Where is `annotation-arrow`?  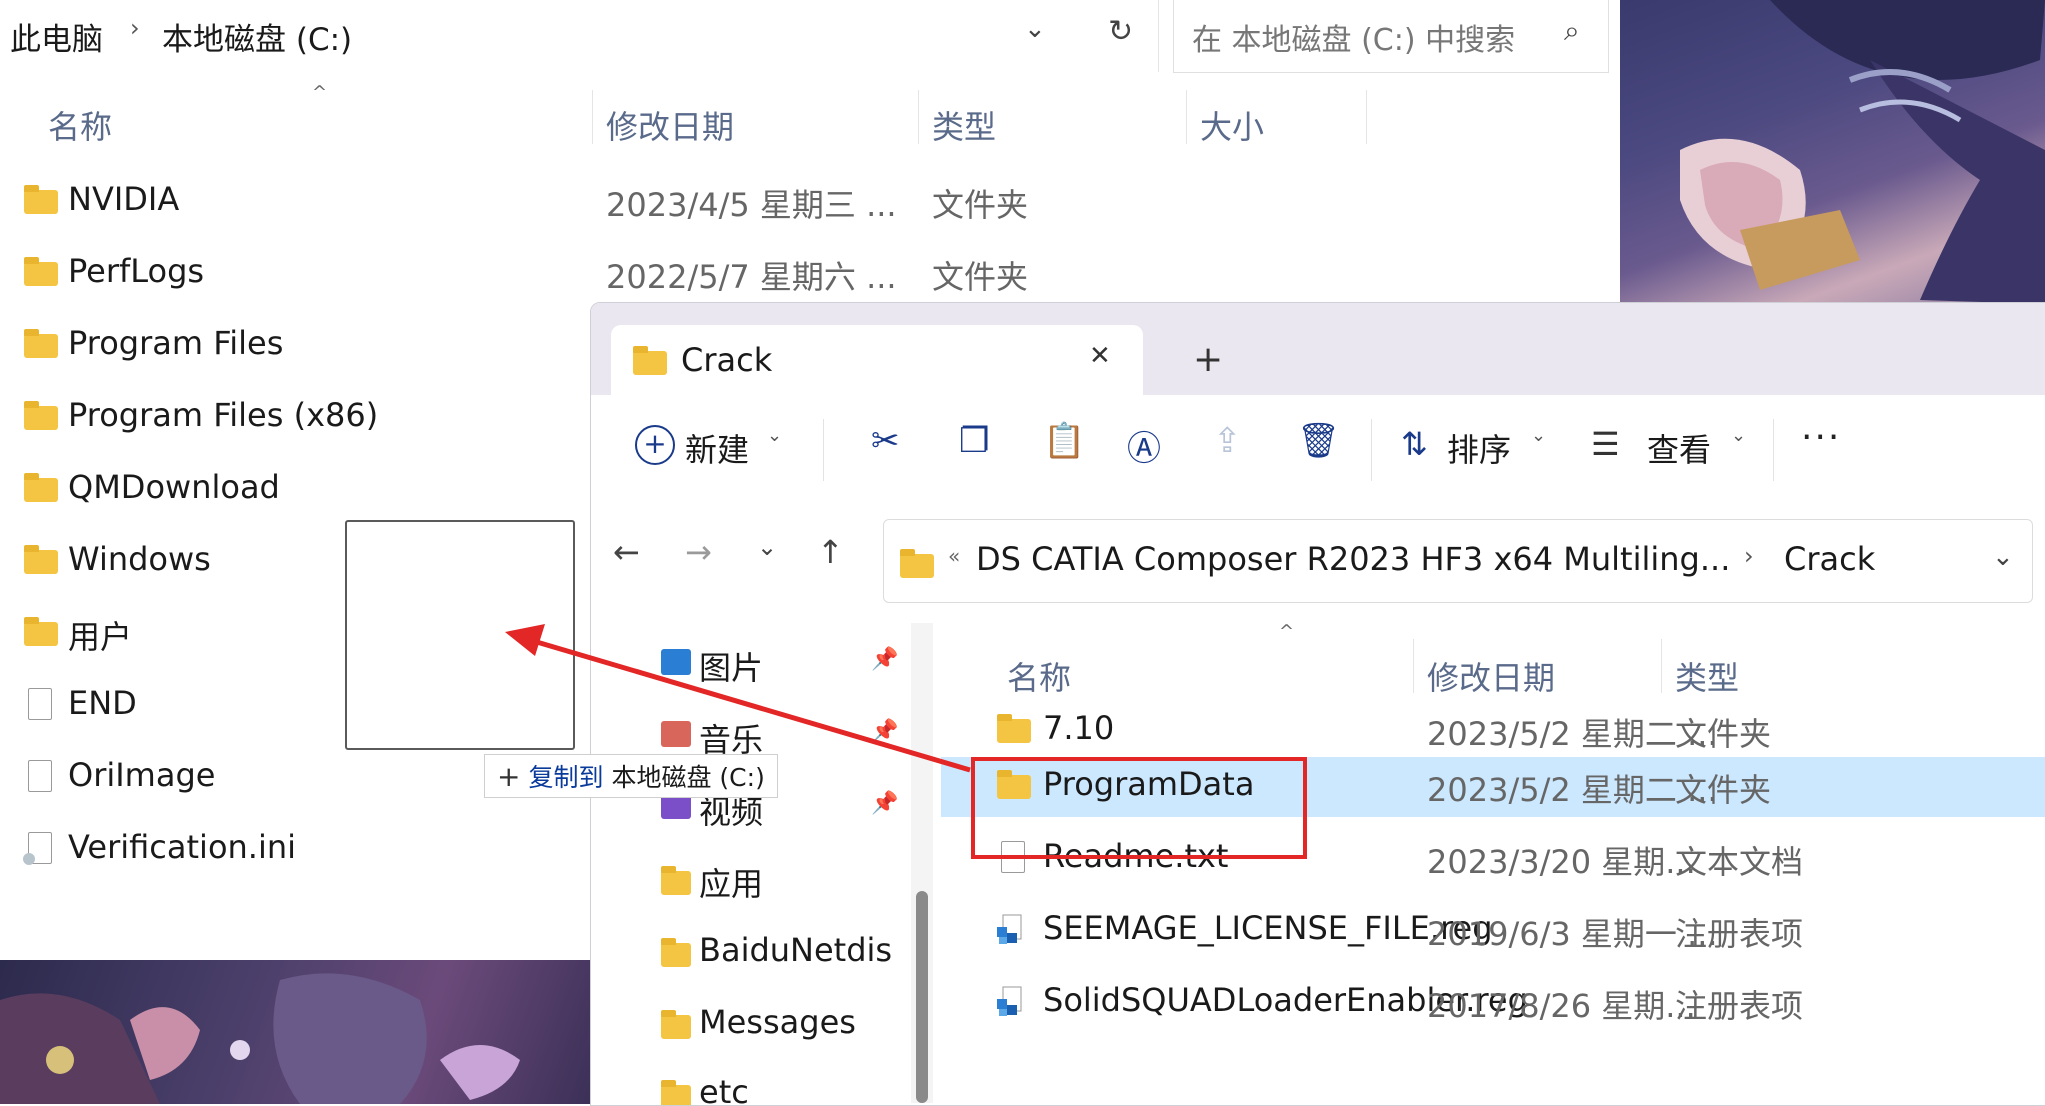 annotation-arrow is located at coordinates (738, 698).